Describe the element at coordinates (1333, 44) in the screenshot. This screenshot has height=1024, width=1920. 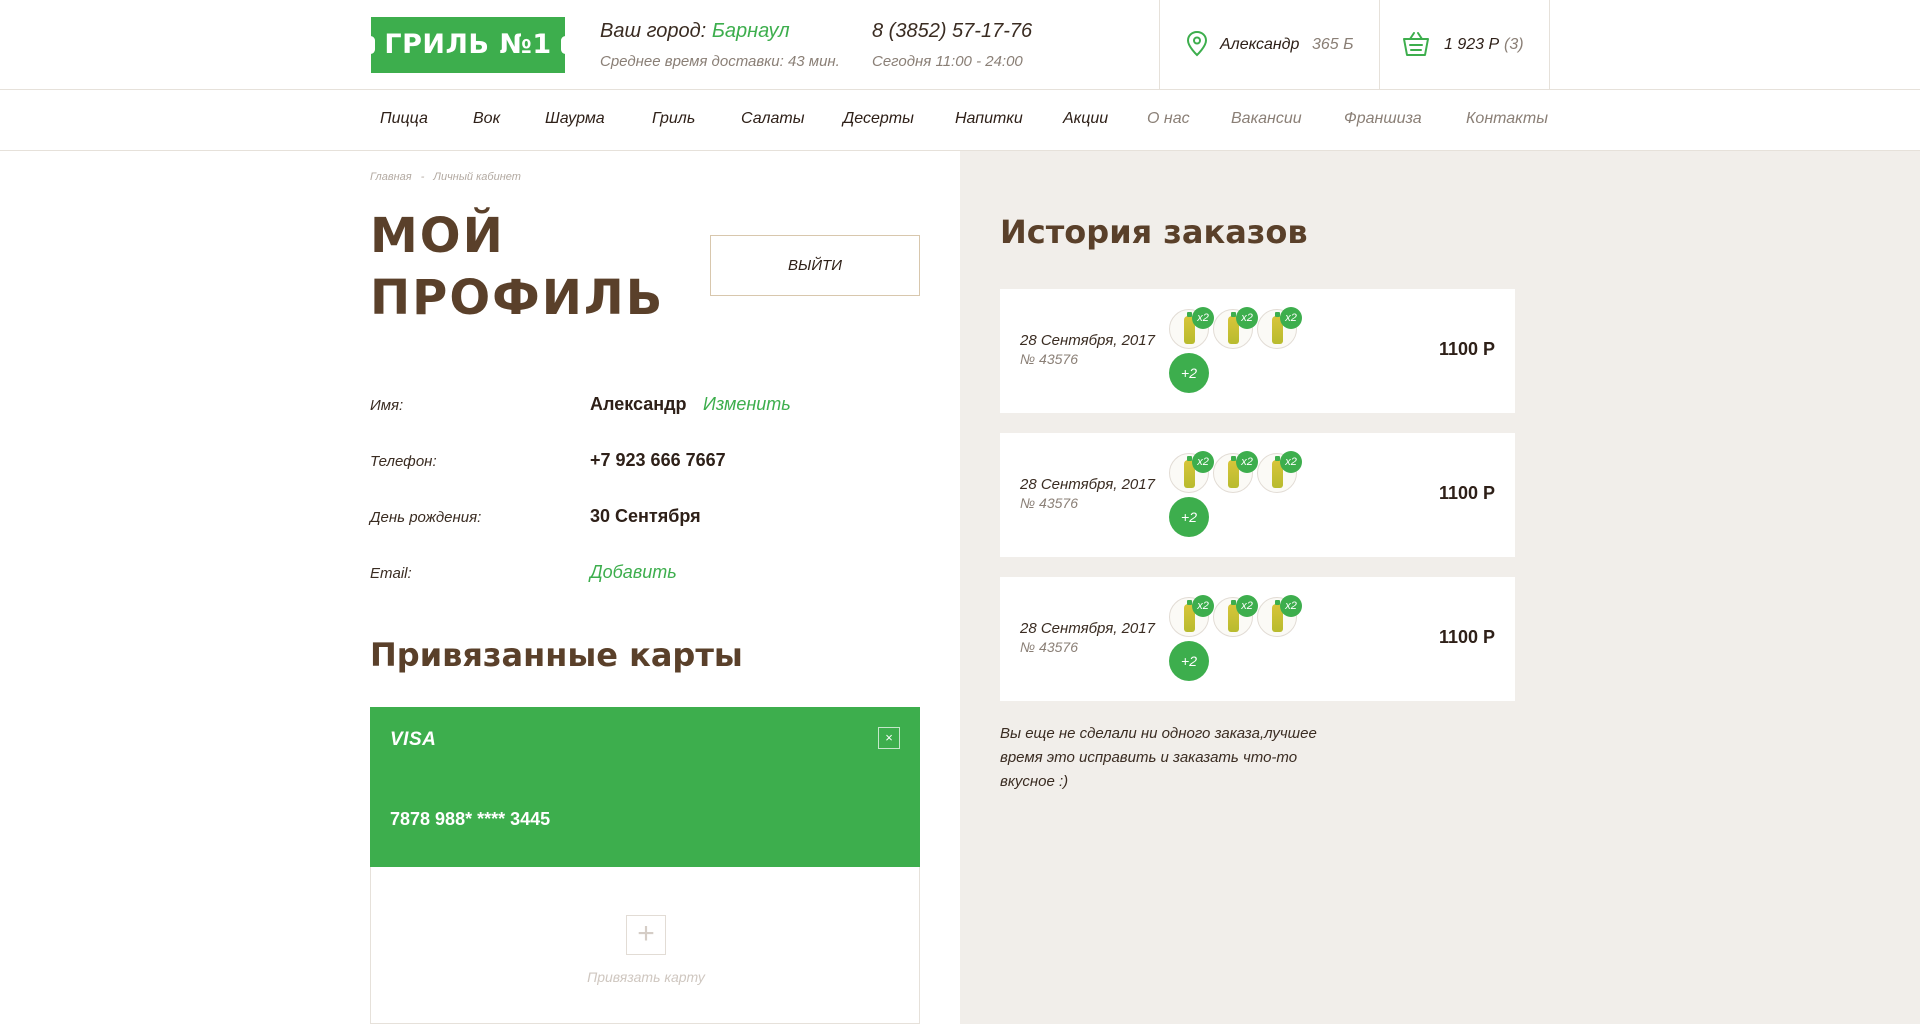
I see `user-points: 365 Б` at that location.